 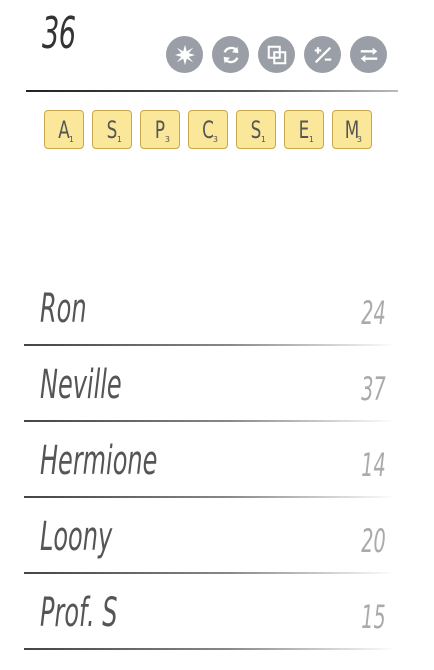 What do you see at coordinates (373, 541) in the screenshot?
I see `player-score: 20` at bounding box center [373, 541].